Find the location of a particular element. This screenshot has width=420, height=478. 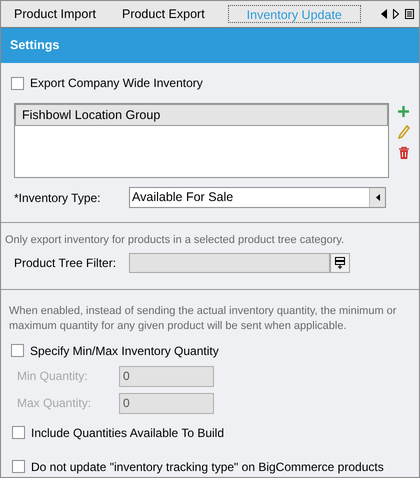

tab: Product Import is located at coordinates (55, 14).